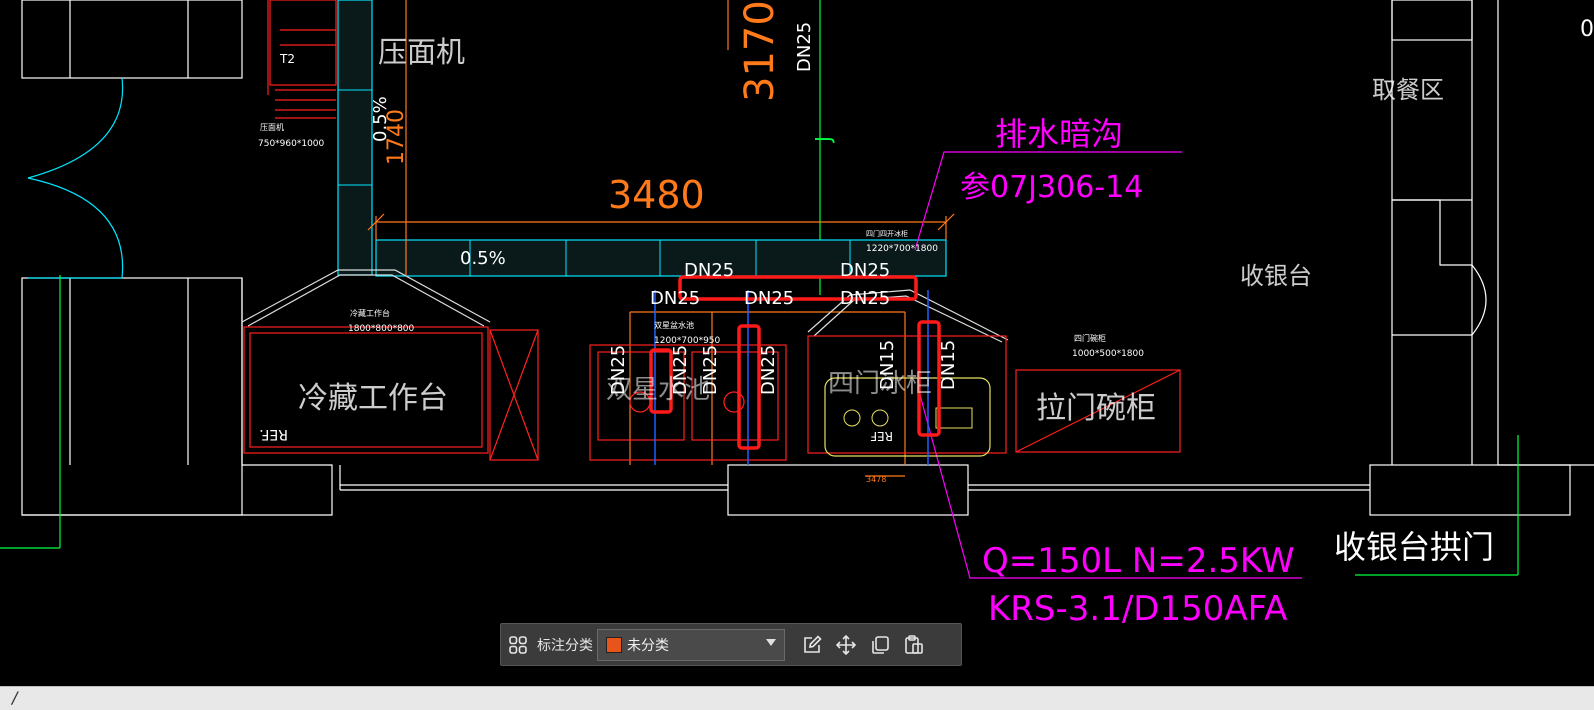 The width and height of the screenshot is (1594, 710). What do you see at coordinates (680, 370) in the screenshot?
I see `label-dn25-v2: DN25` at bounding box center [680, 370].